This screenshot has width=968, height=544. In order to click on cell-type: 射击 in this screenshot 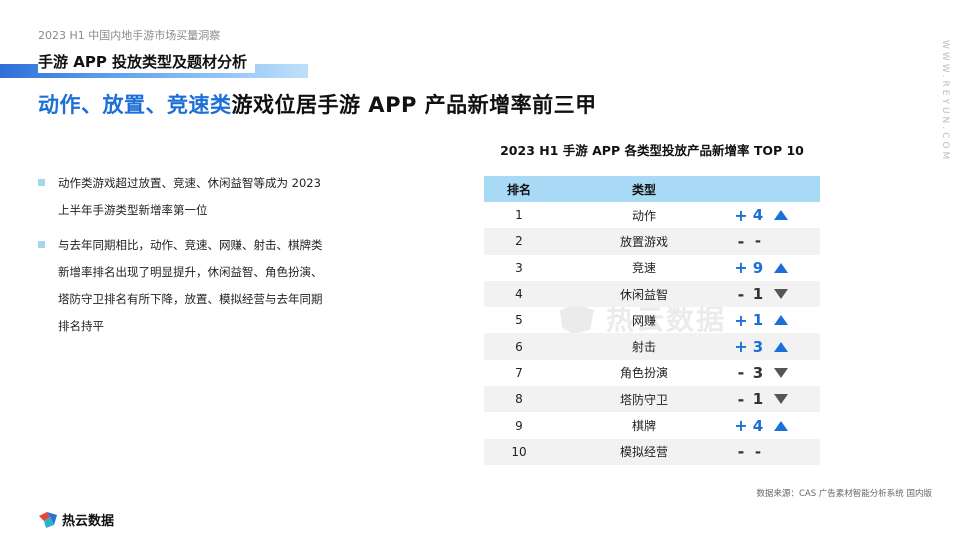, I will do `click(643, 347)`.